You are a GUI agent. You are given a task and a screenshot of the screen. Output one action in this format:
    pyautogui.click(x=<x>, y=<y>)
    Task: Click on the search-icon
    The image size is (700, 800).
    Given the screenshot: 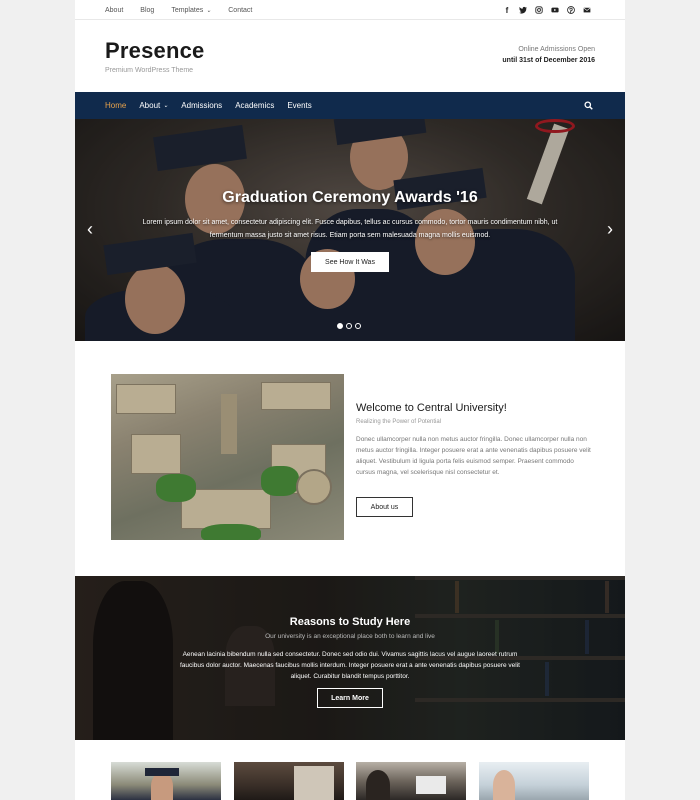 What is the action you would take?
    pyautogui.click(x=588, y=105)
    